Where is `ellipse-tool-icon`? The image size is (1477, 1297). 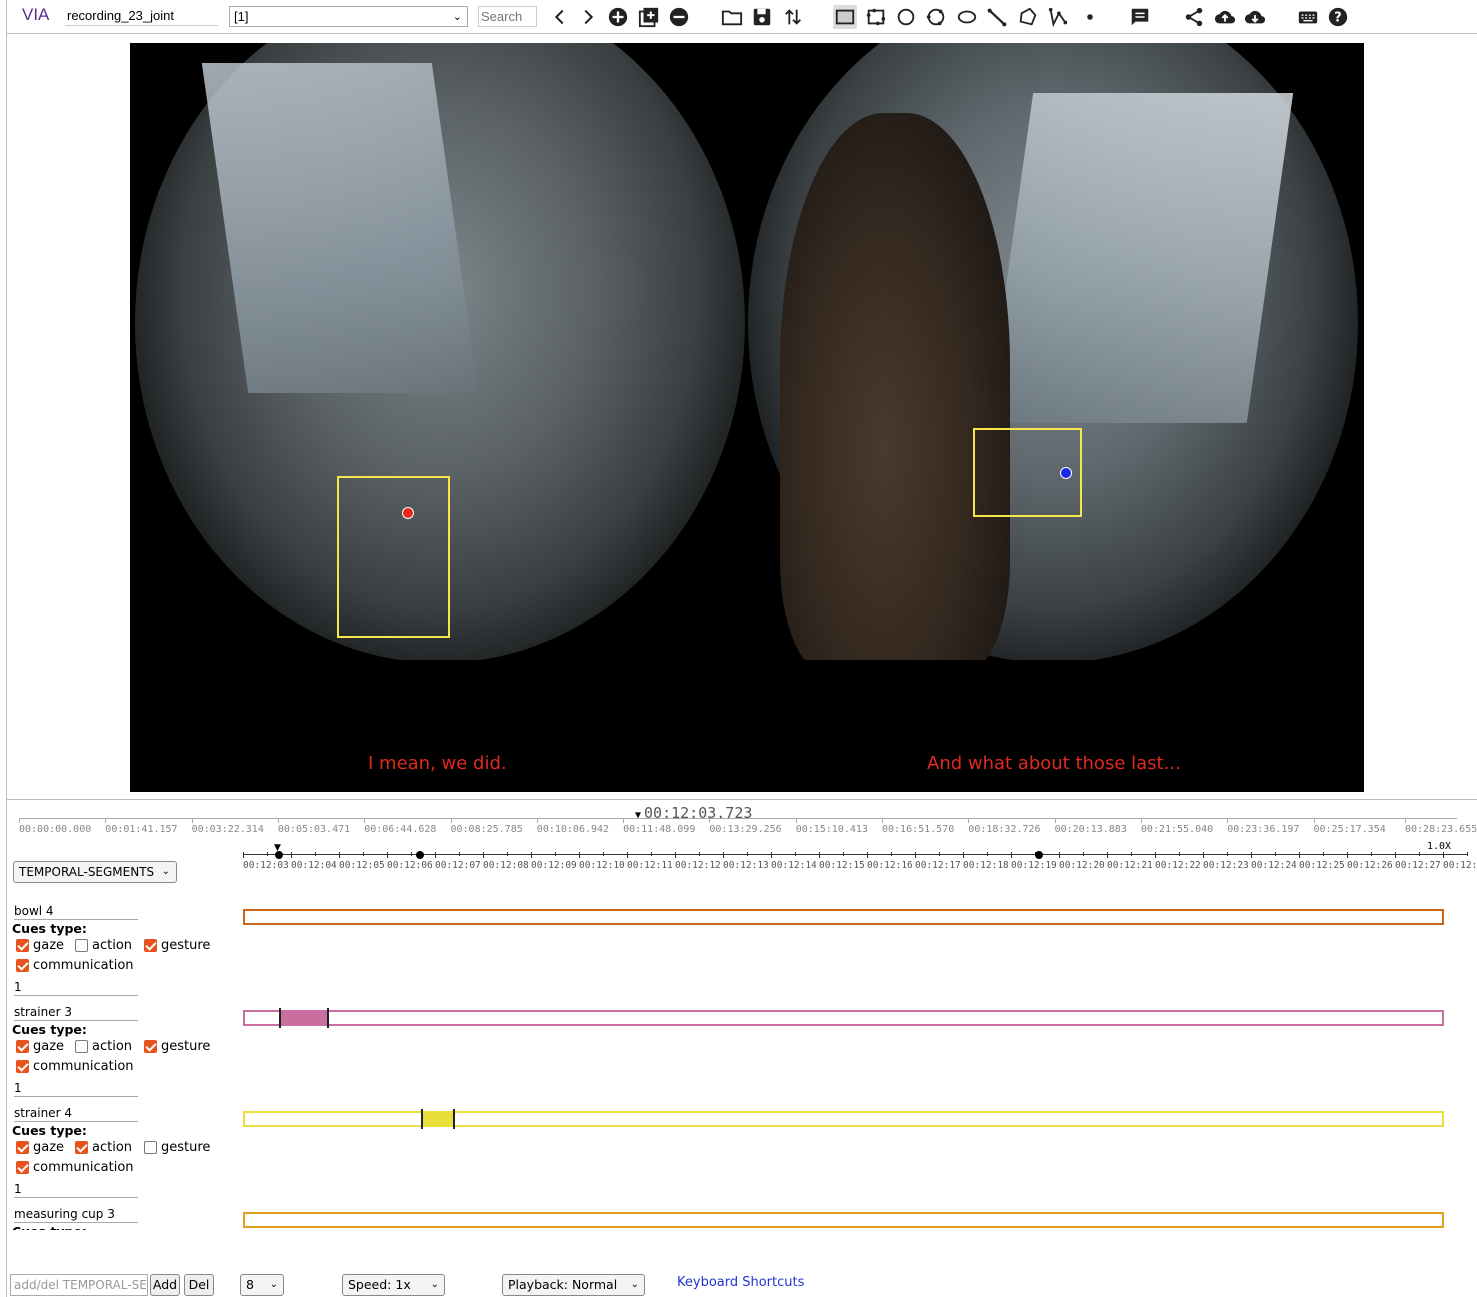 ellipse-tool-icon is located at coordinates (967, 17).